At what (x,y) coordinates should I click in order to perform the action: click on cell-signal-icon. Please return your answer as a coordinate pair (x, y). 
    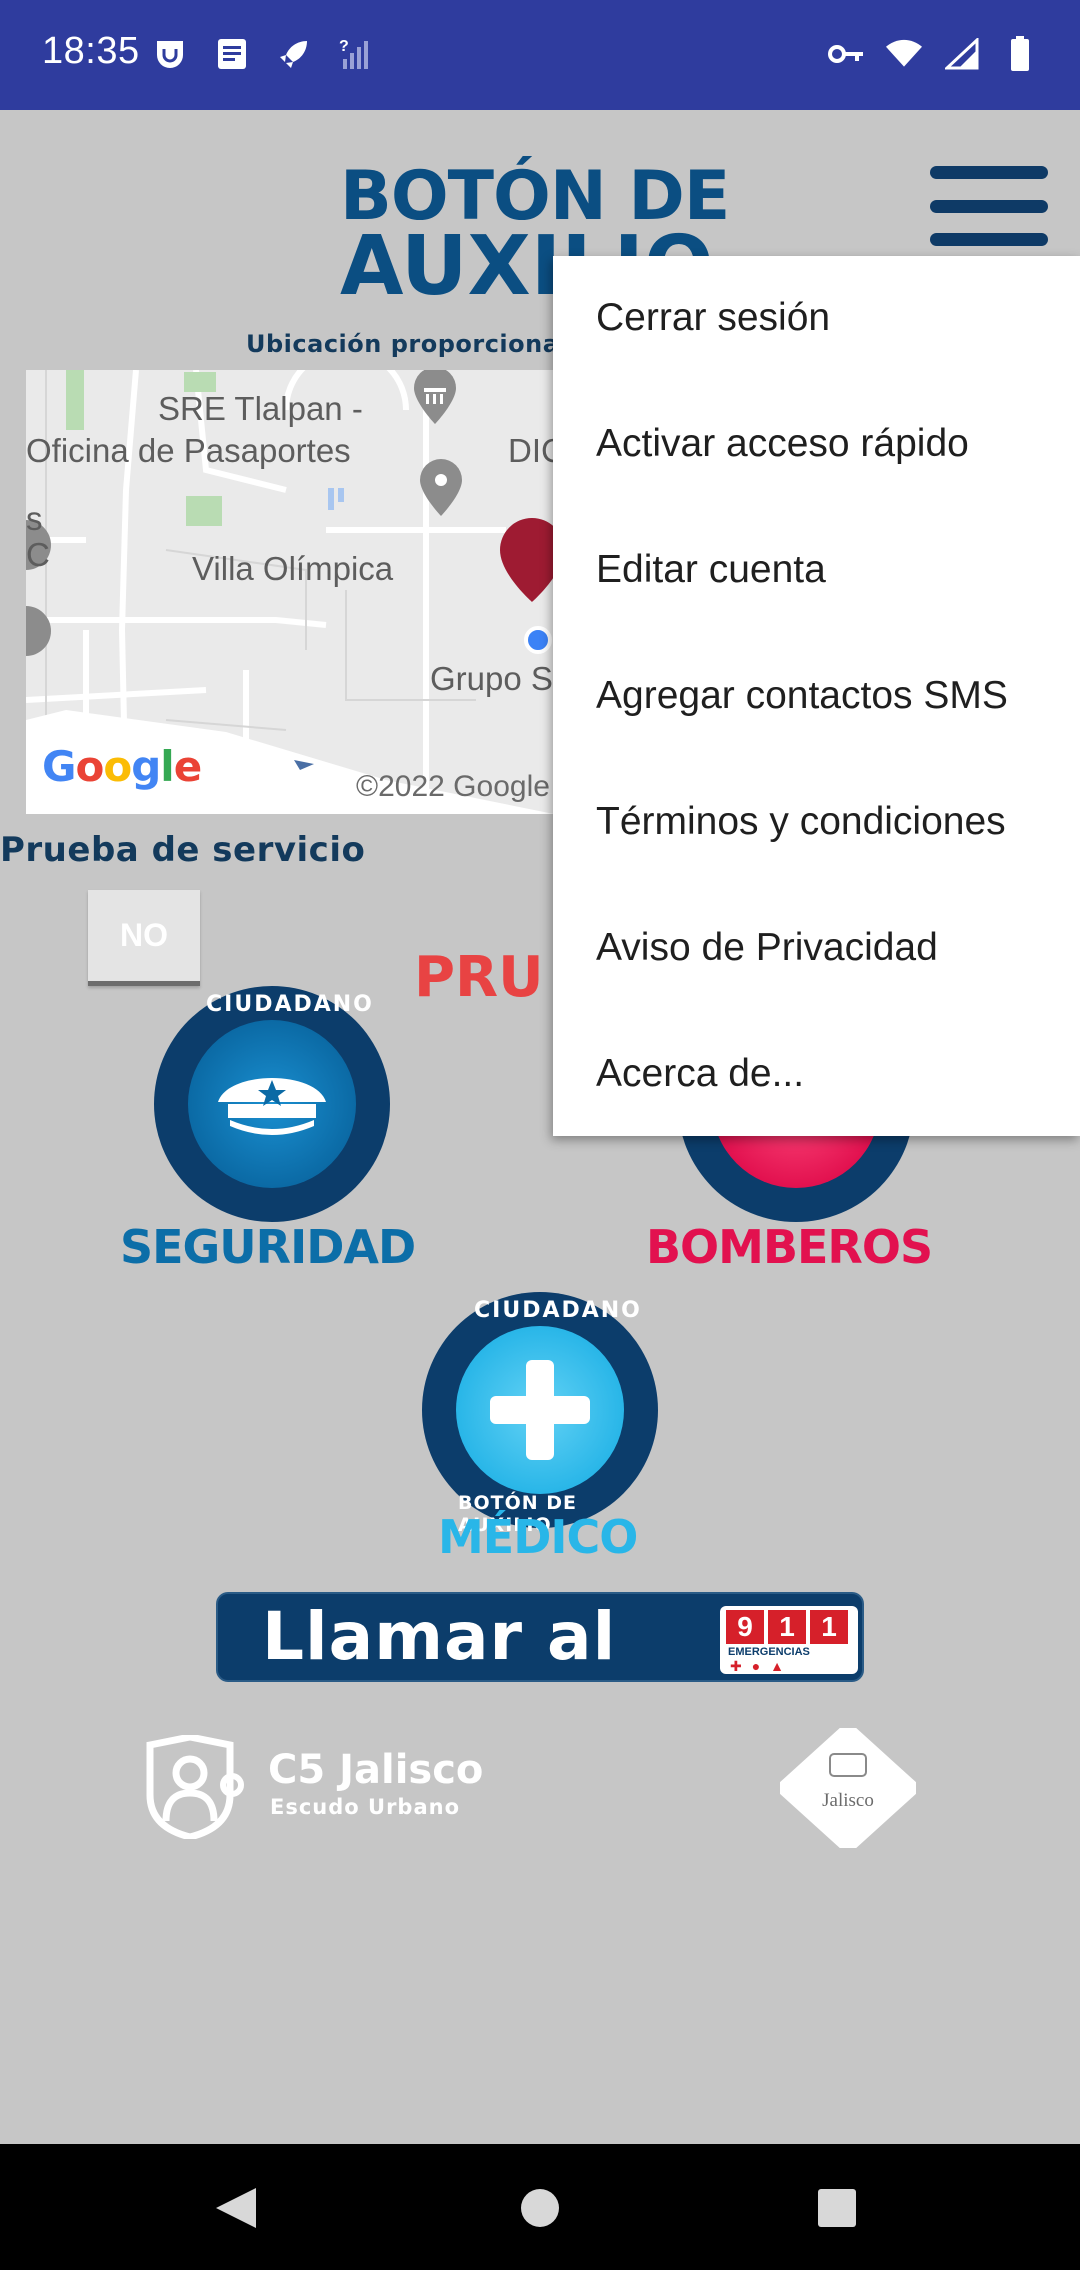
    Looking at the image, I should click on (962, 54).